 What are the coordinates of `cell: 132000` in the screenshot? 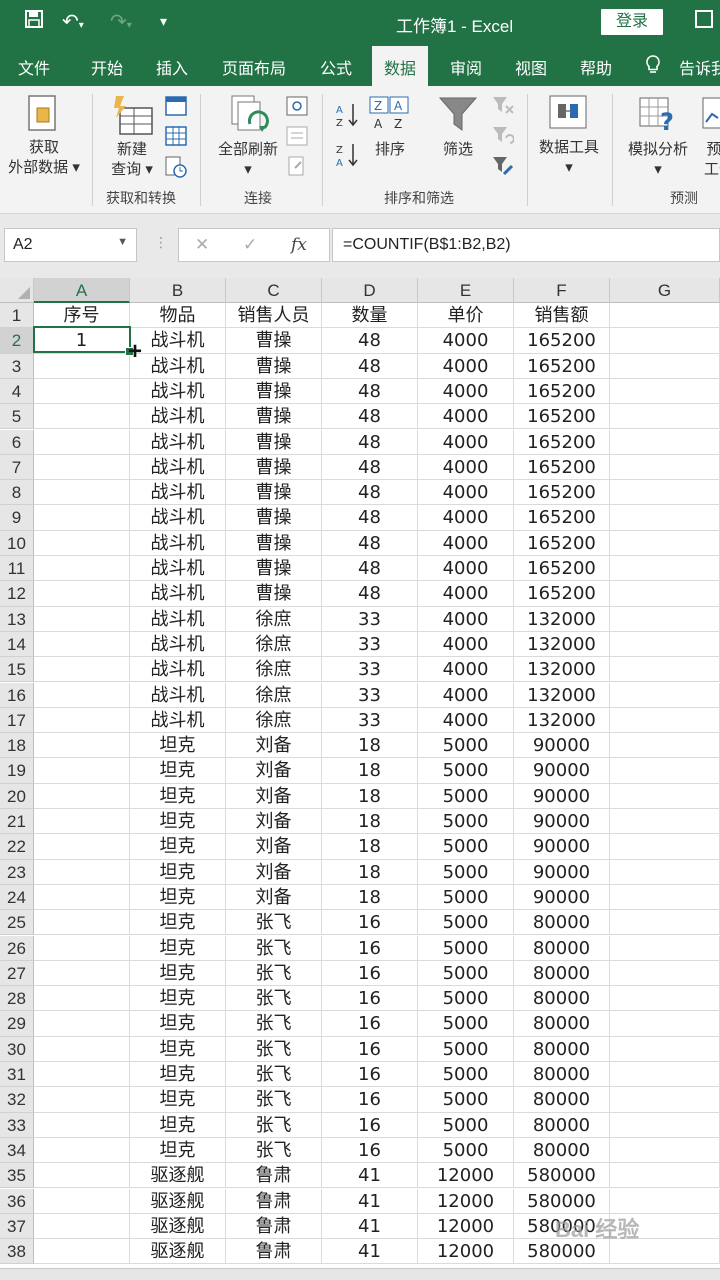 It's located at (562, 670).